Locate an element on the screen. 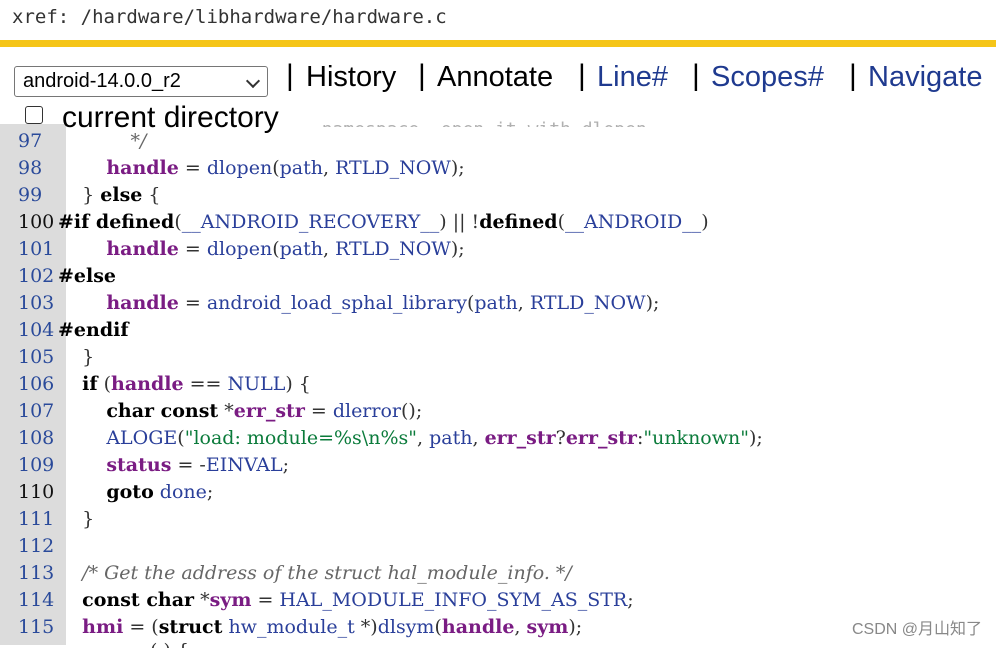  code-line: 104 #endif is located at coordinates (498, 330).